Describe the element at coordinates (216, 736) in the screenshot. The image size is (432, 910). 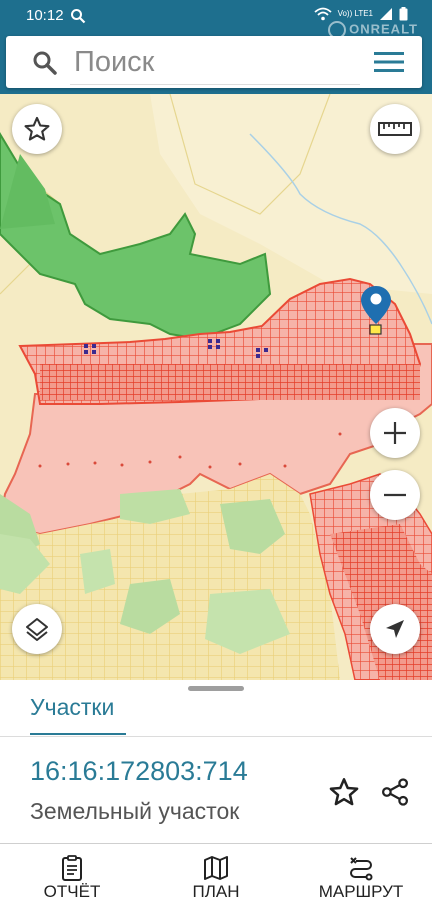
I see `sheet-divider` at that location.